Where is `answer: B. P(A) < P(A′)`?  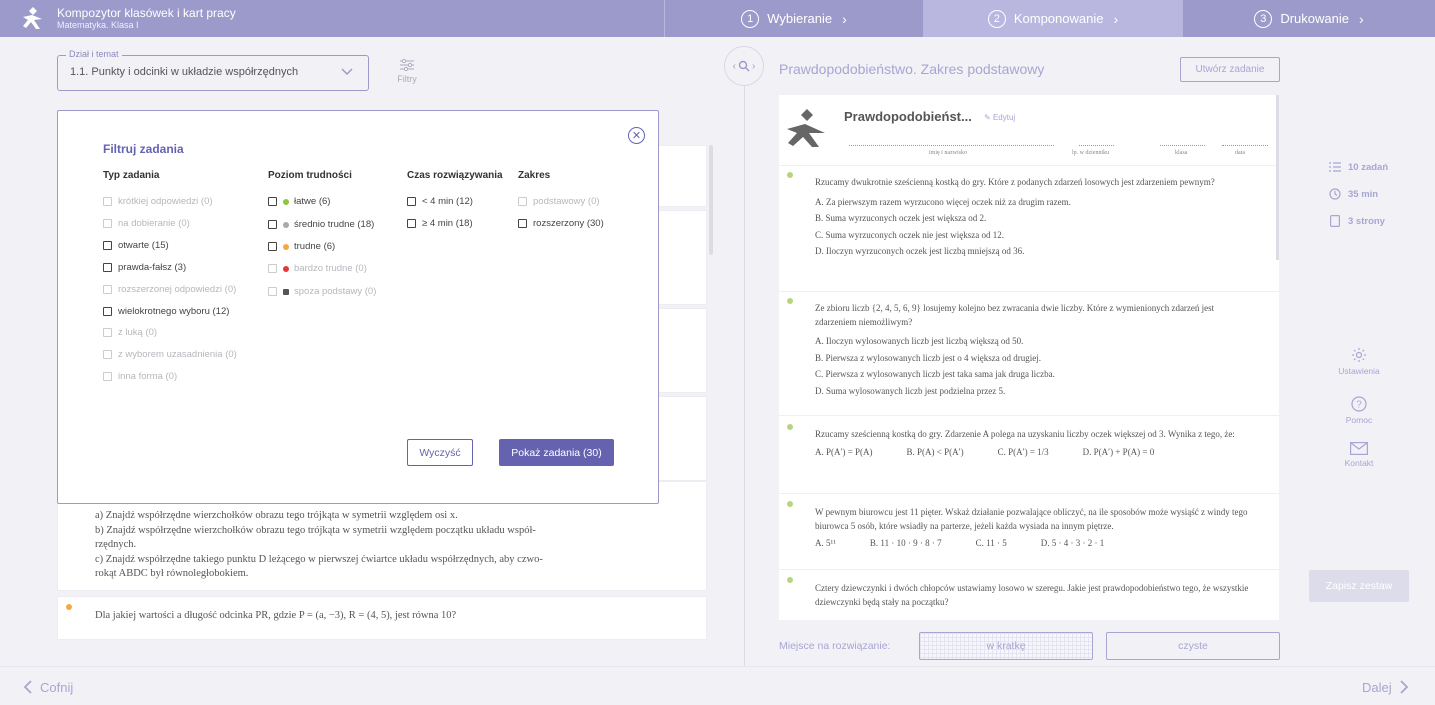
answer: B. P(A) < P(A′) is located at coordinates (935, 451).